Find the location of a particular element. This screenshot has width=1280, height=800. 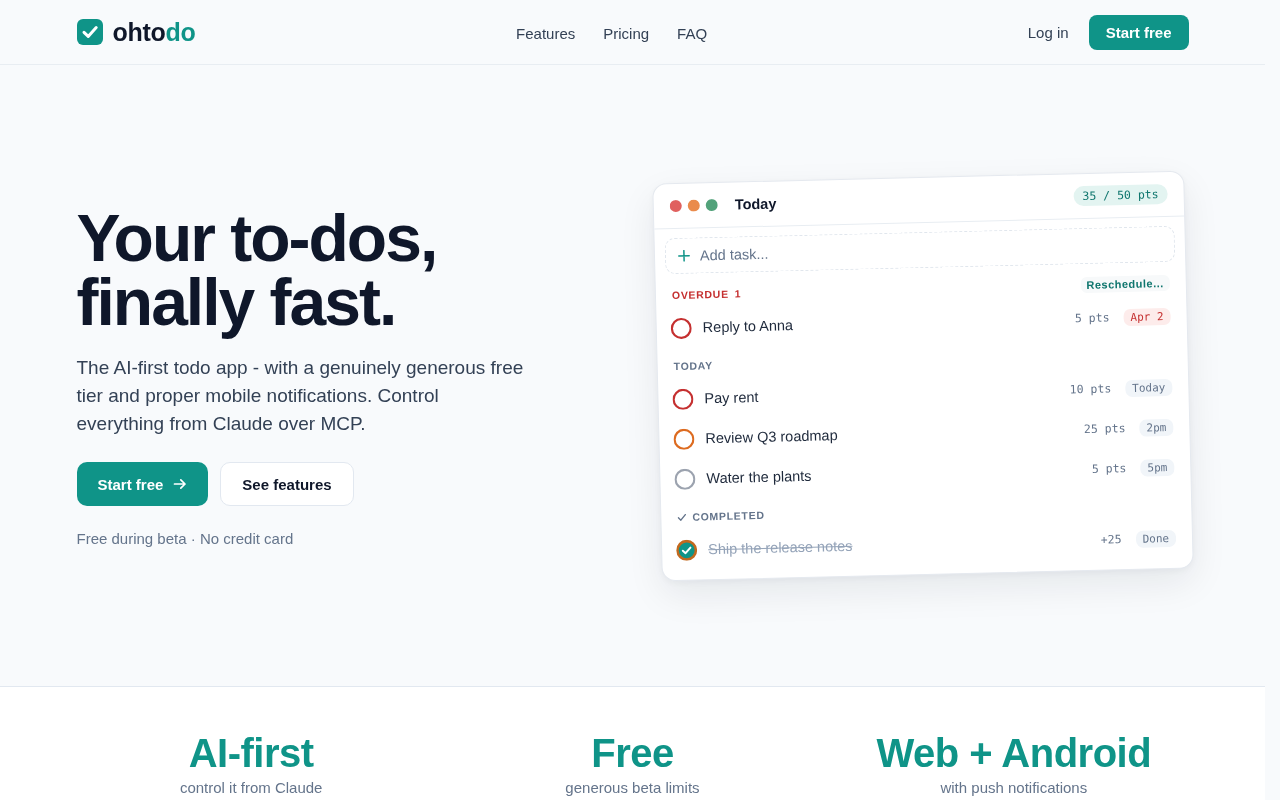

due-tag: Apr 2 is located at coordinates (1146, 316).